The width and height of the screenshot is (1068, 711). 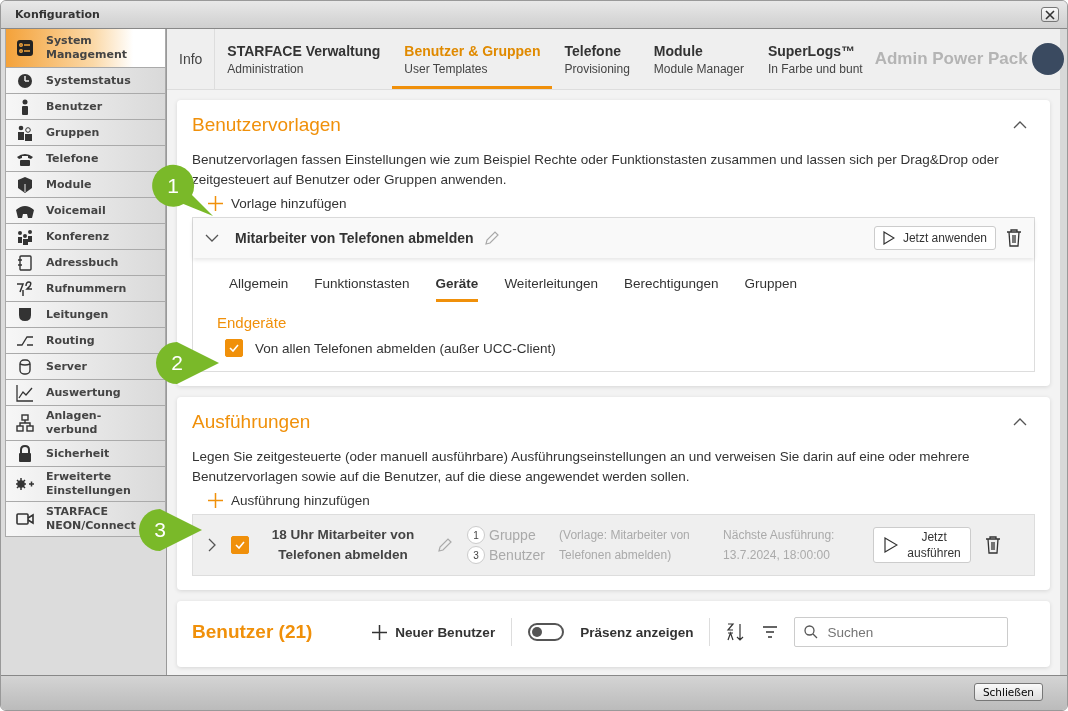 I want to click on sidebar-item: Server, so click(x=85, y=367).